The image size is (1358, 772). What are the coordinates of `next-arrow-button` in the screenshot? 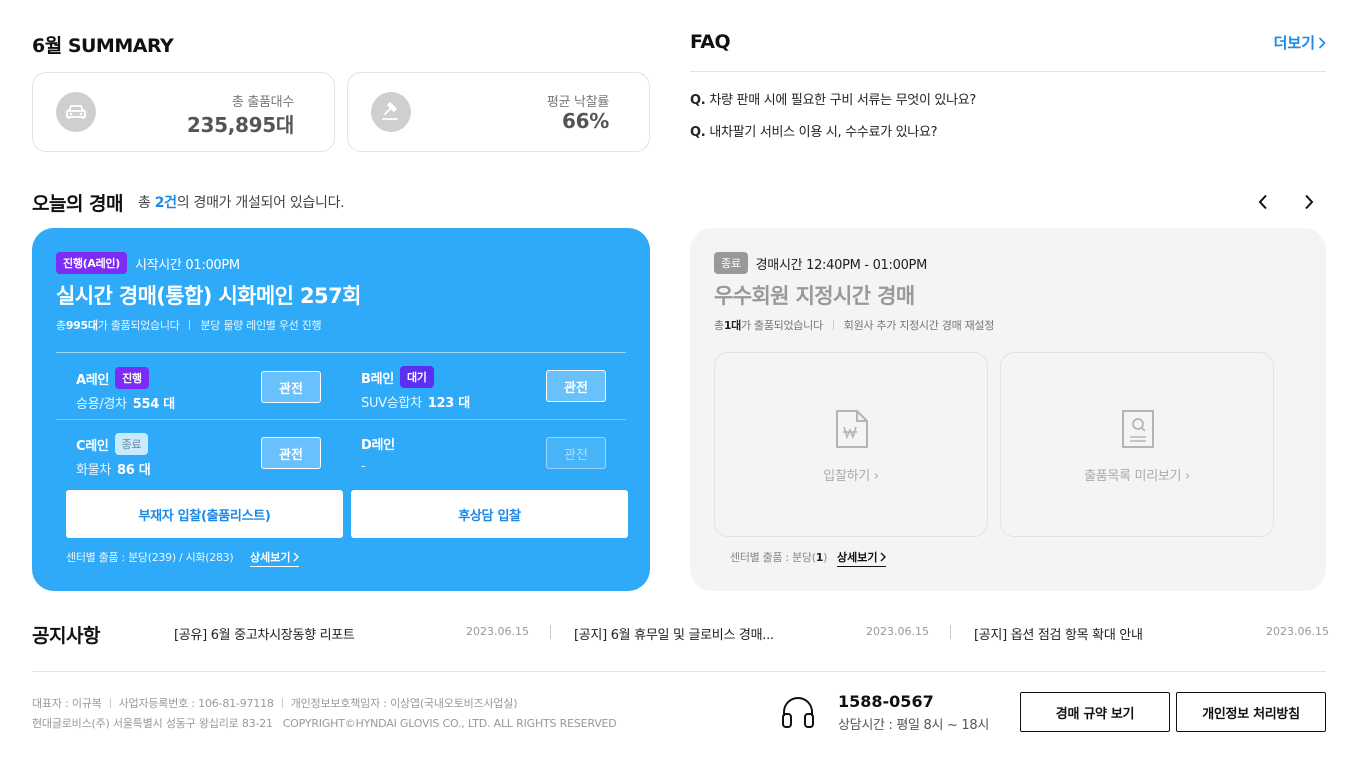 It's located at (1309, 202).